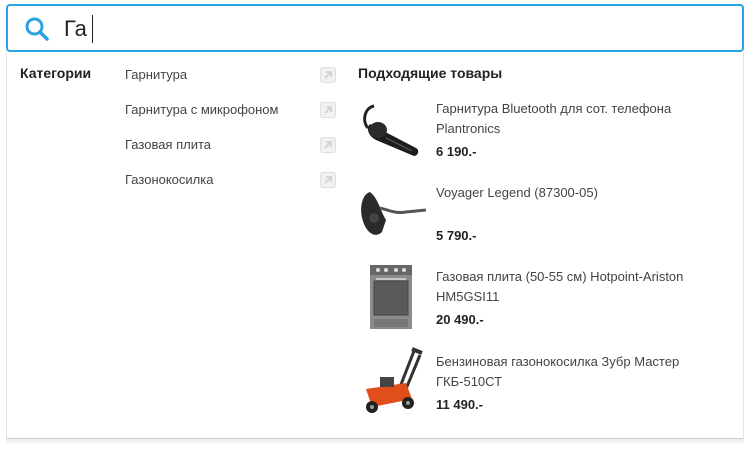 The height and width of the screenshot is (451, 750). Describe the element at coordinates (391, 298) in the screenshot. I see `gas-stove-image` at that location.